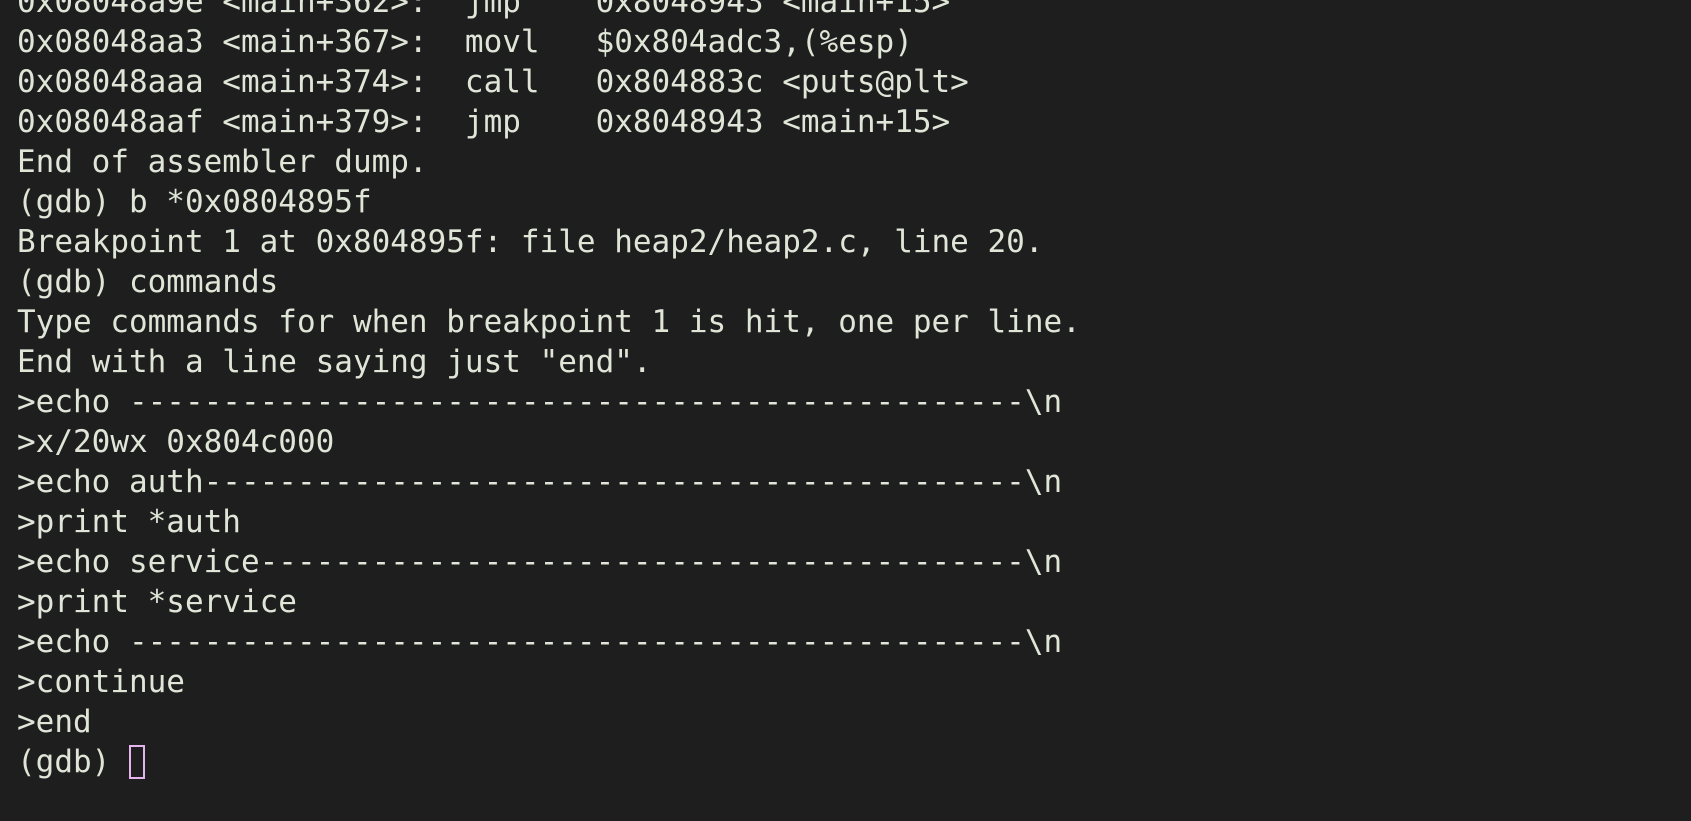  Describe the element at coordinates (157, 602) in the screenshot. I see `terminal-line: >print *service` at that location.